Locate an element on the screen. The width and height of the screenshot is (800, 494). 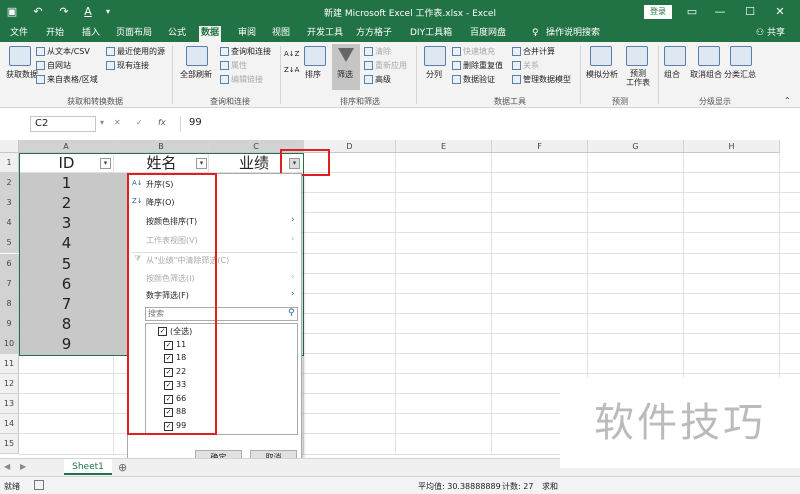
edit-links-button: 编辑链接 is located at coordinates (241, 79).